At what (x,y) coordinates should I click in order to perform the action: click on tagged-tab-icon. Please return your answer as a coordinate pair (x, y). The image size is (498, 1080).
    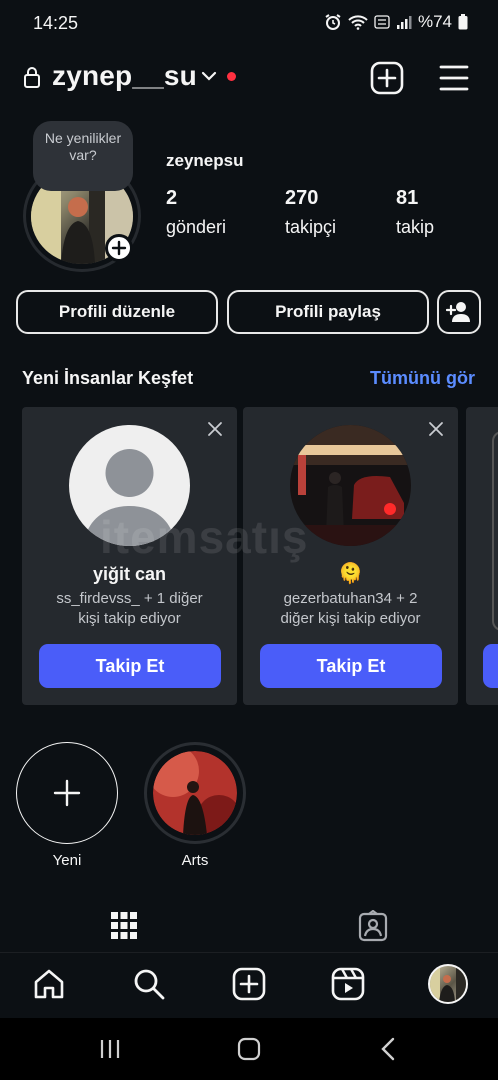
    Looking at the image, I should click on (373, 926).